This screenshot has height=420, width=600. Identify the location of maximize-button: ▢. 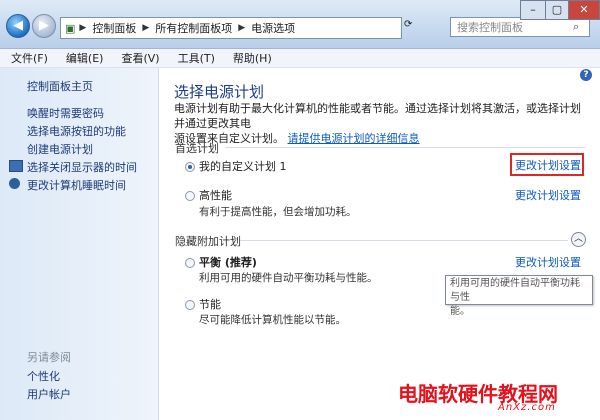
(557, 10).